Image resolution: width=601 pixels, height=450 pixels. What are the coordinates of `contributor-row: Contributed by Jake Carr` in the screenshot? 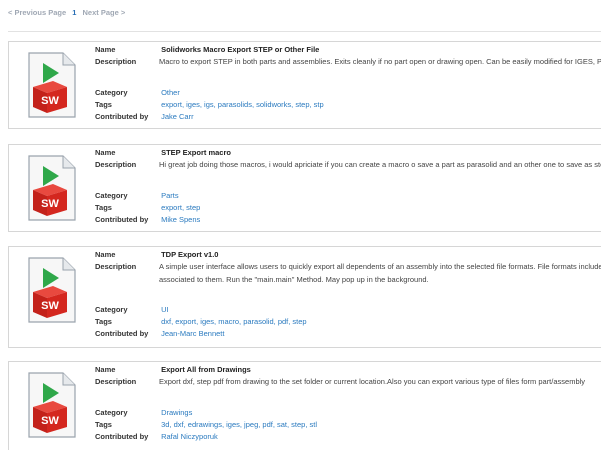 It's located at (144, 117).